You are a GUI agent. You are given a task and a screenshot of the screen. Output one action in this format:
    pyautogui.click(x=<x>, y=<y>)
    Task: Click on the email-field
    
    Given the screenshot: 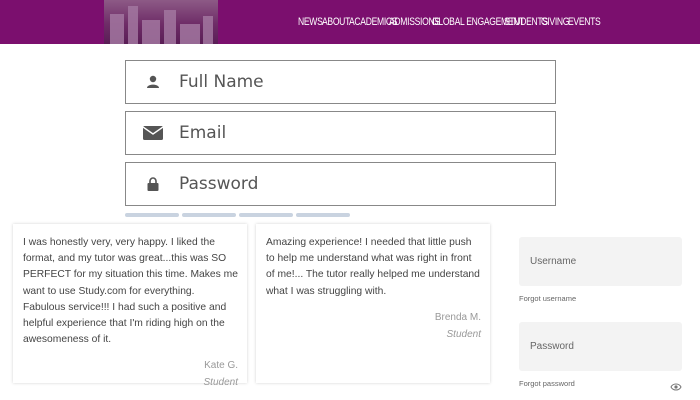 What is the action you would take?
    pyautogui.click(x=340, y=133)
    